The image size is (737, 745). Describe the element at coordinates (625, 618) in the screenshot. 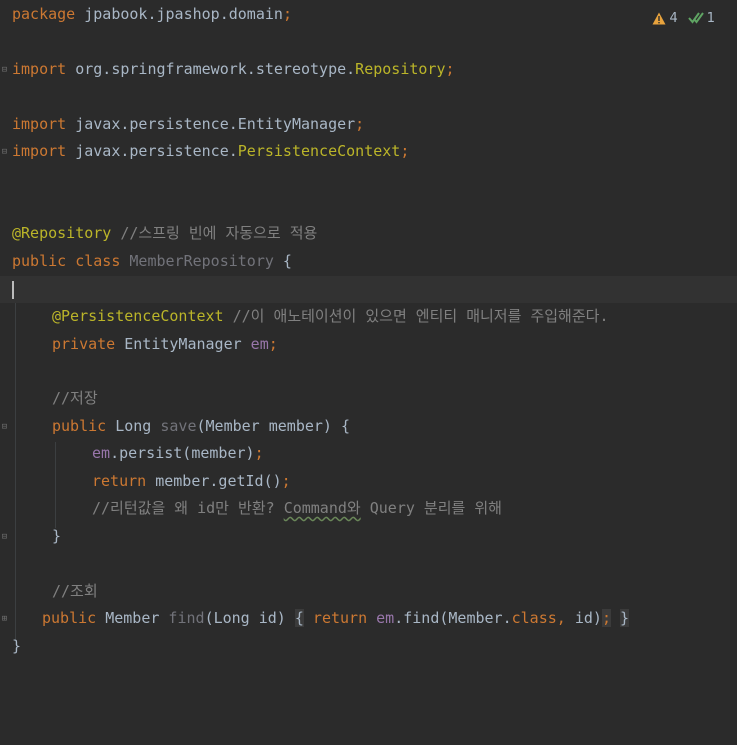

I see `folded-brace: }` at that location.